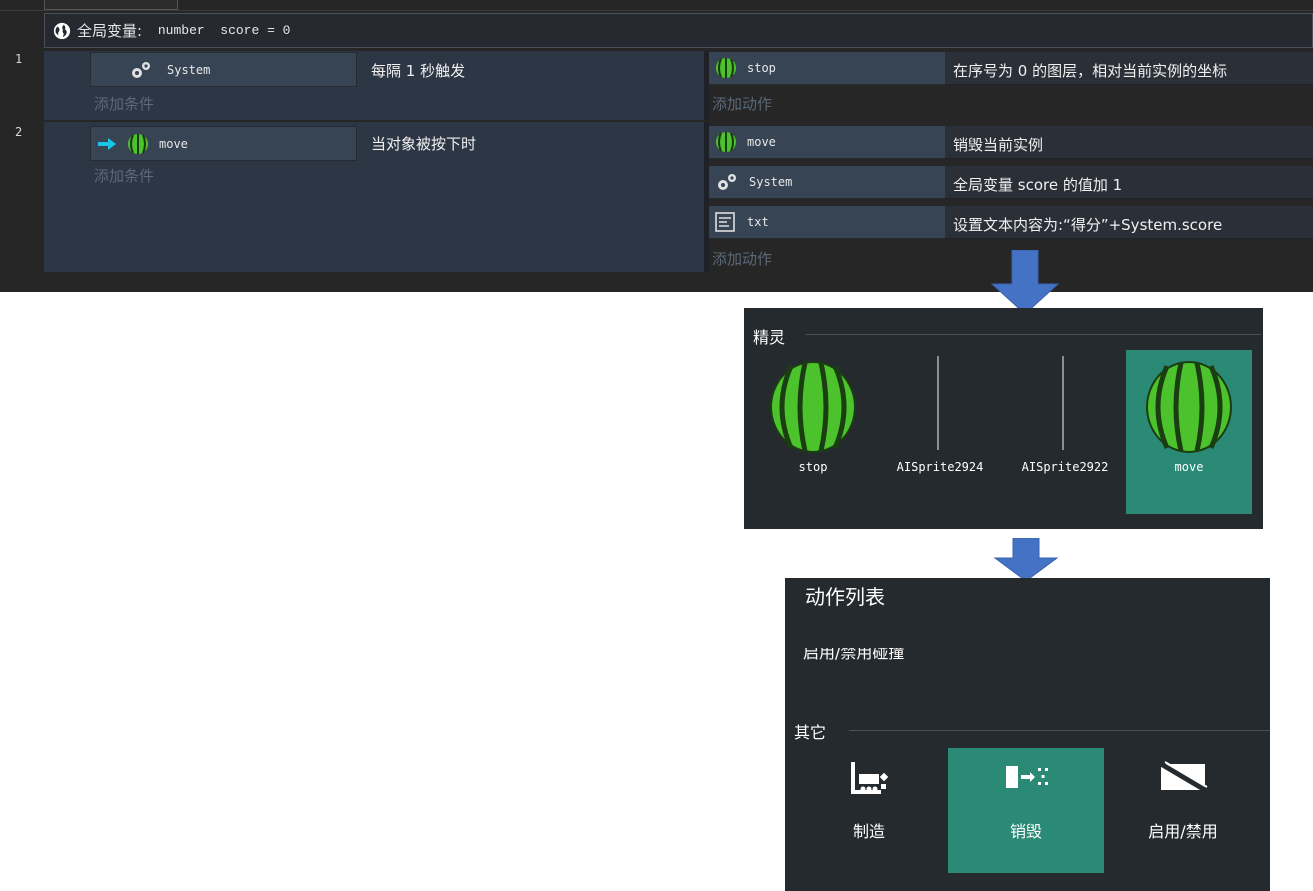 This screenshot has height=891, width=1313. What do you see at coordinates (189, 69) in the screenshot?
I see `condition-object-name: System` at bounding box center [189, 69].